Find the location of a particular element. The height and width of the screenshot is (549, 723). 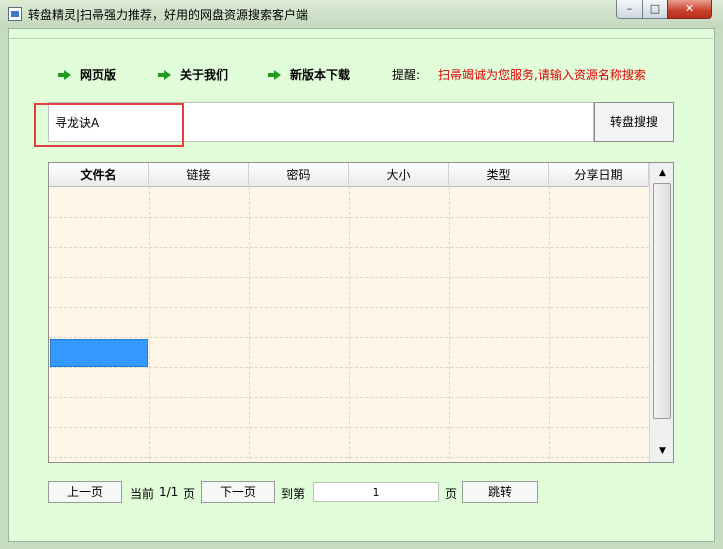

column-header-password: 密码 is located at coordinates (299, 175).